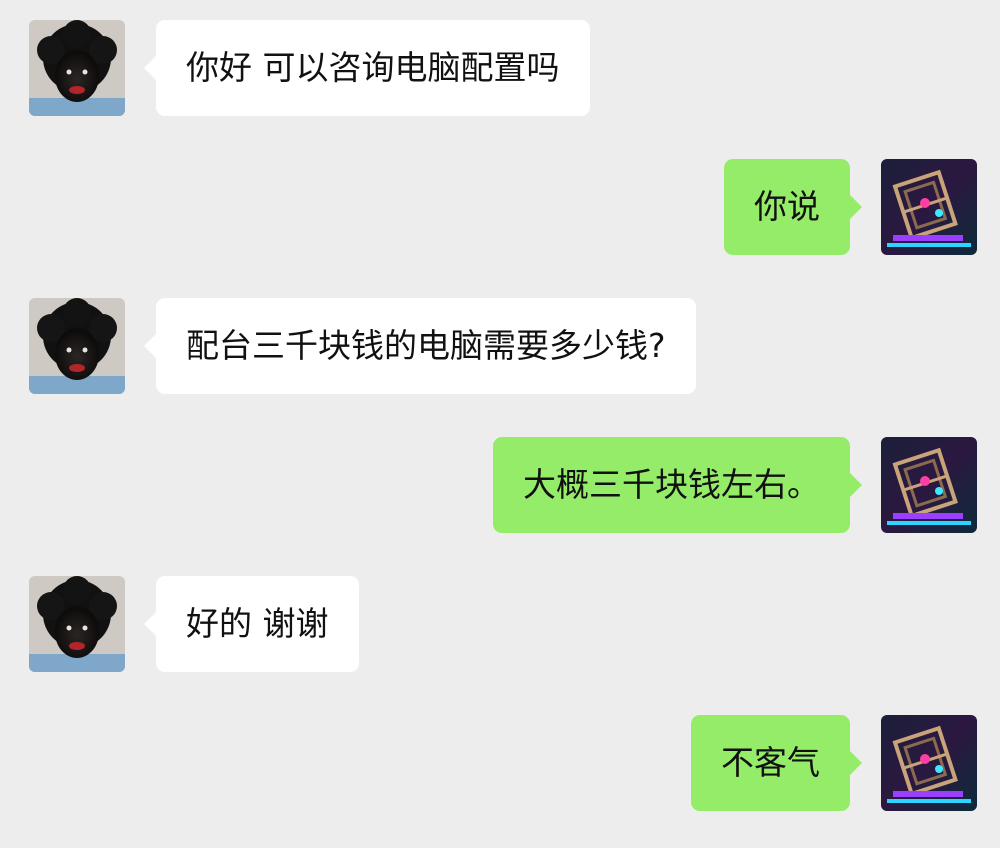 The width and height of the screenshot is (1000, 848). I want to click on message-bubble-incoming: 好的 谢谢, so click(251, 624).